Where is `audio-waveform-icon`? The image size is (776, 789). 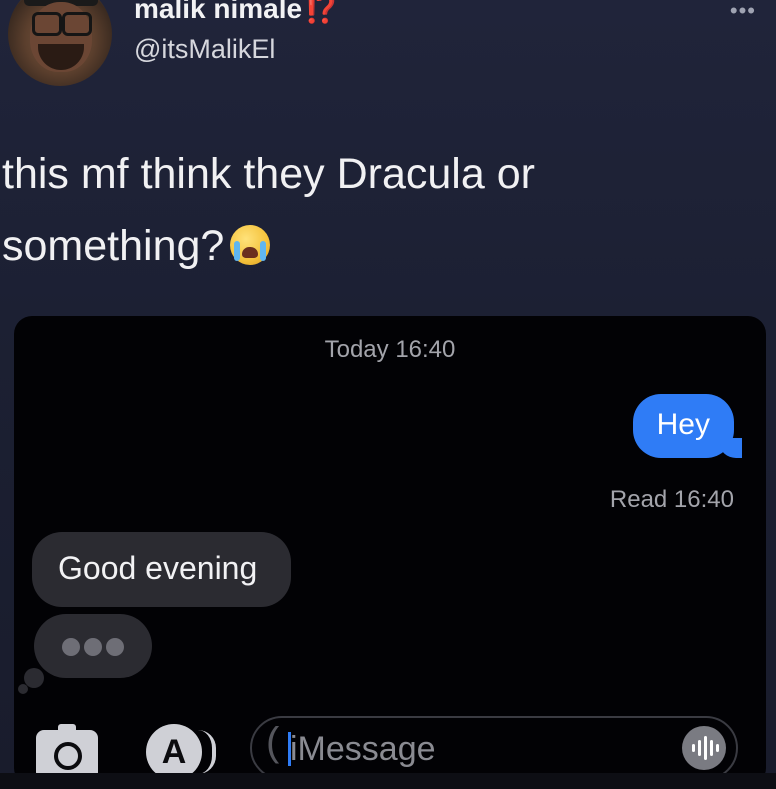
audio-waveform-icon is located at coordinates (704, 748).